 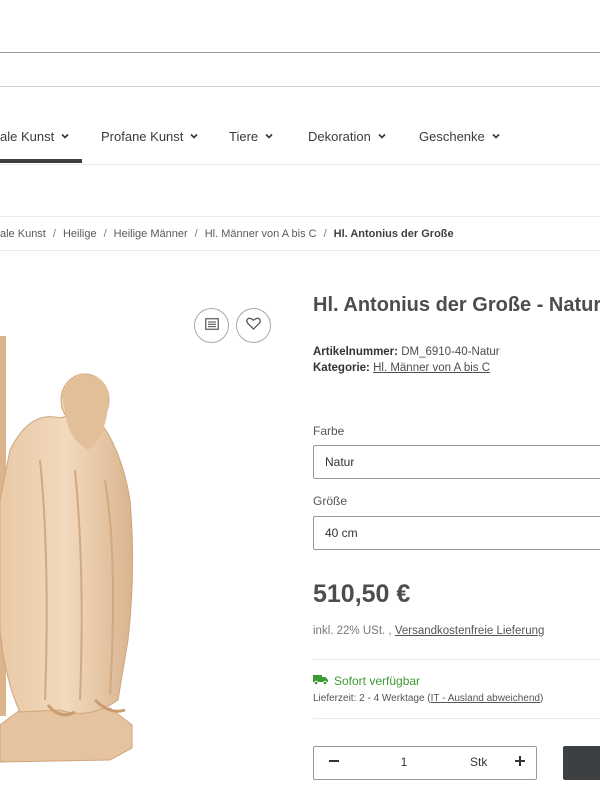 I want to click on quantity-stepper: 1 Stk, so click(x=425, y=763).